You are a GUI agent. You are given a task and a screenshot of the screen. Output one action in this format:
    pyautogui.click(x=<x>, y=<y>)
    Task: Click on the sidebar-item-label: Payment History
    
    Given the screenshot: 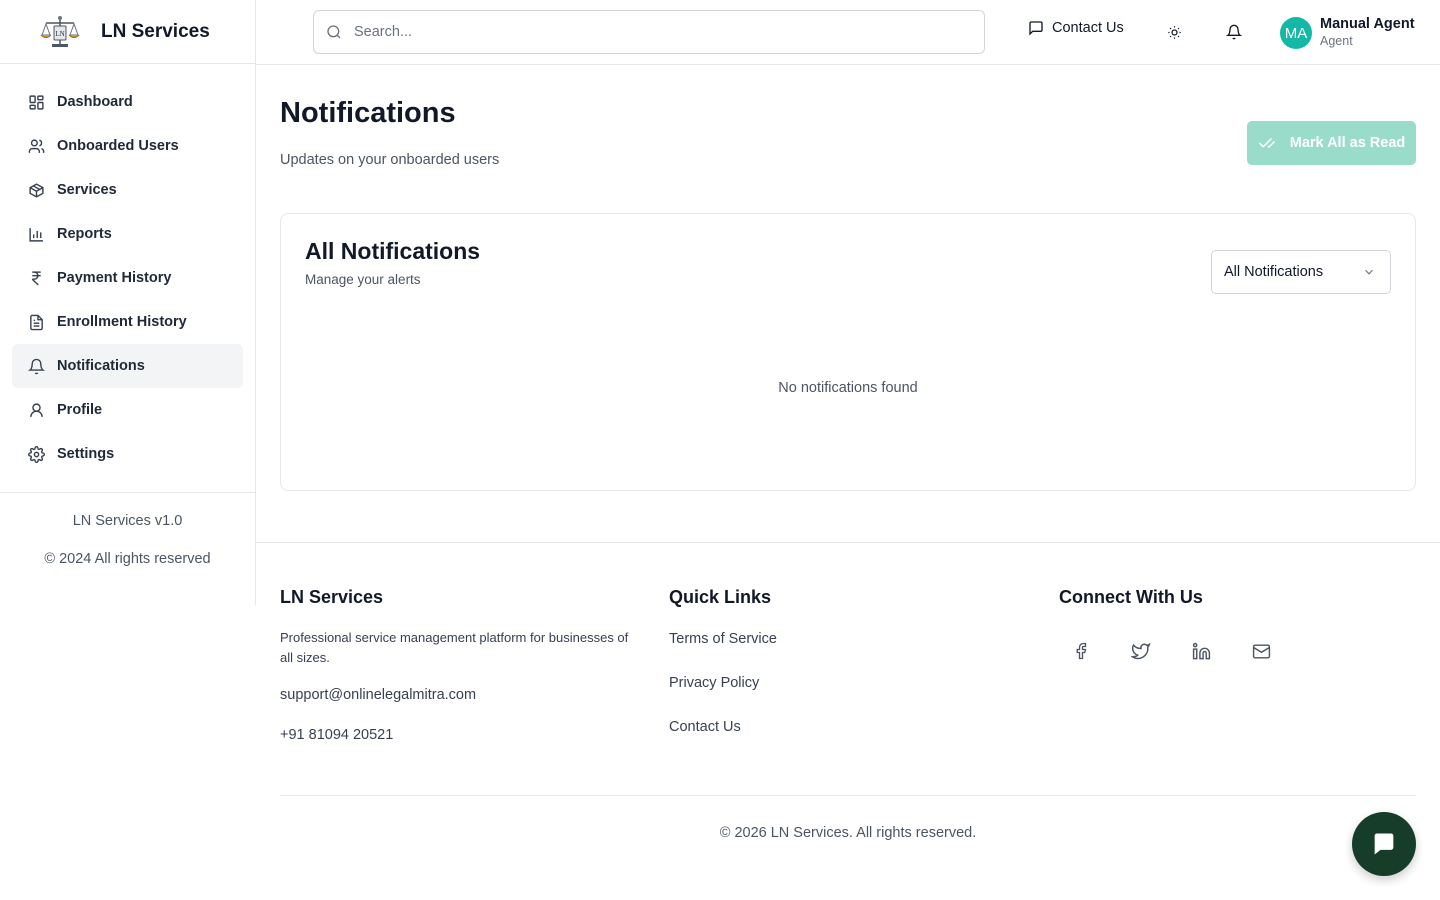 What is the action you would take?
    pyautogui.click(x=114, y=278)
    